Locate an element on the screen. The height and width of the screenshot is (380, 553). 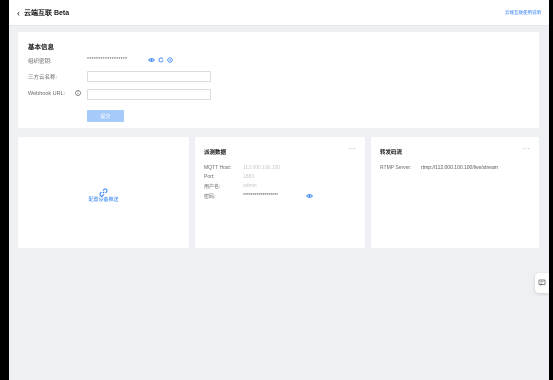
third-party-label: 三方云名称: is located at coordinates (43, 78).